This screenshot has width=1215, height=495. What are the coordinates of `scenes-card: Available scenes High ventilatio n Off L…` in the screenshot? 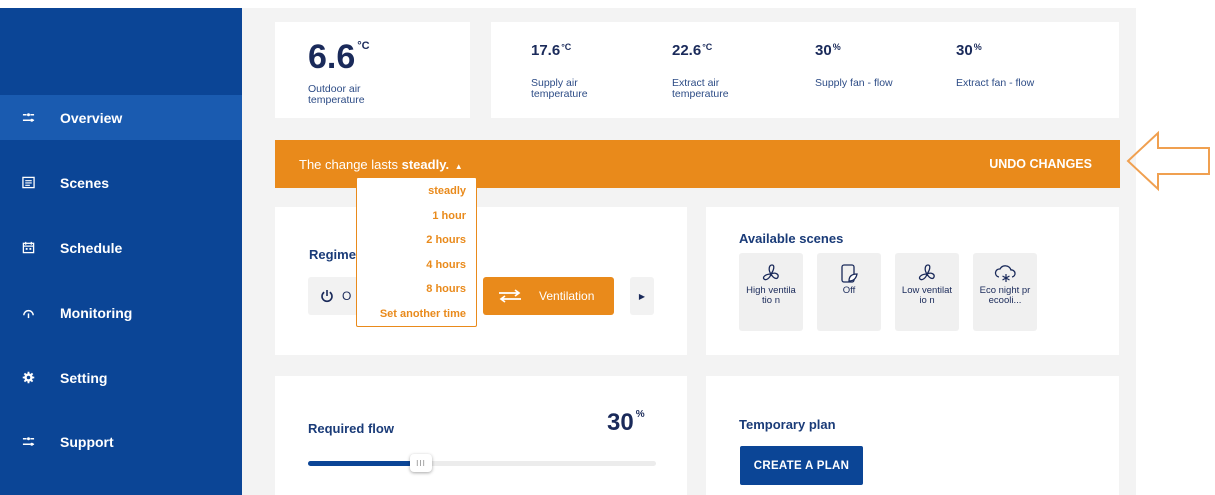 It's located at (912, 281).